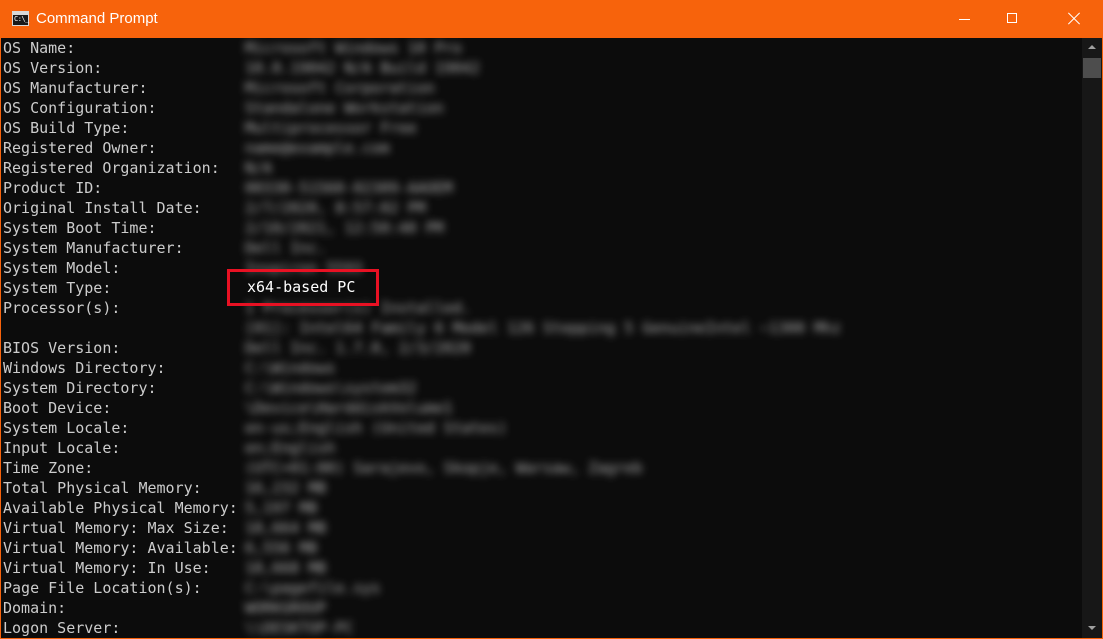 Image resolution: width=1103 pixels, height=639 pixels. Describe the element at coordinates (542, 248) in the screenshot. I see `console-row: System Manufacturer: Dell Inc.` at that location.